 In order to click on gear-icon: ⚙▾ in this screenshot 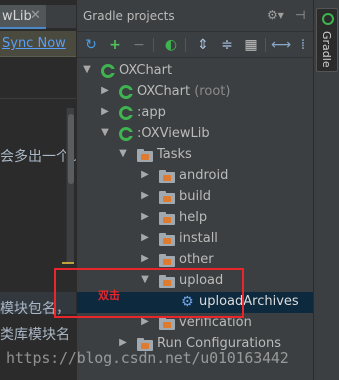, I will do `click(275, 15)`.